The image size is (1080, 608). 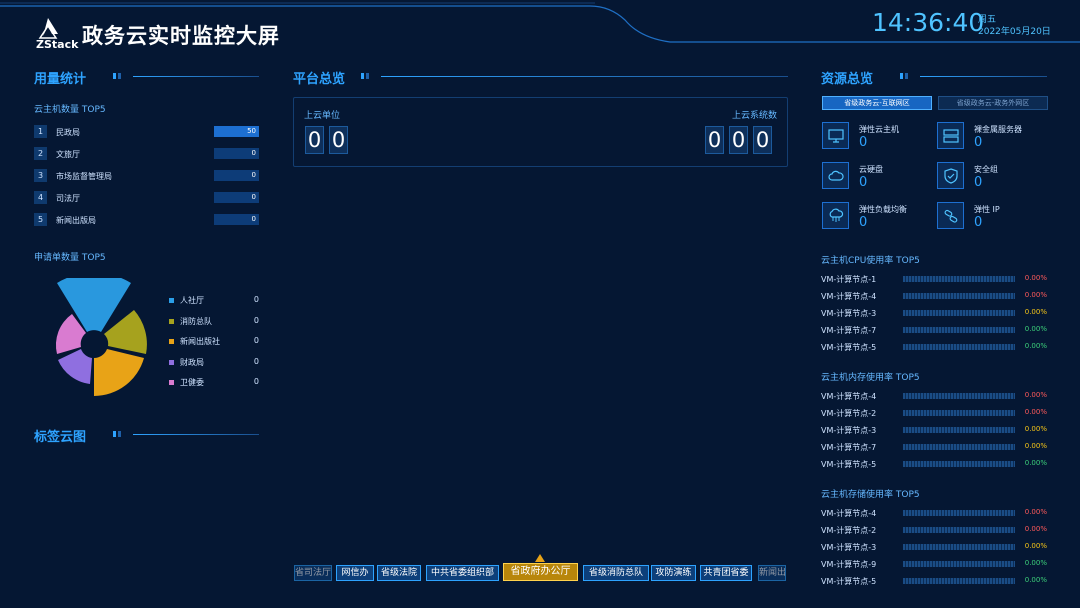 I want to click on resource-name: 安全组, so click(x=986, y=169).